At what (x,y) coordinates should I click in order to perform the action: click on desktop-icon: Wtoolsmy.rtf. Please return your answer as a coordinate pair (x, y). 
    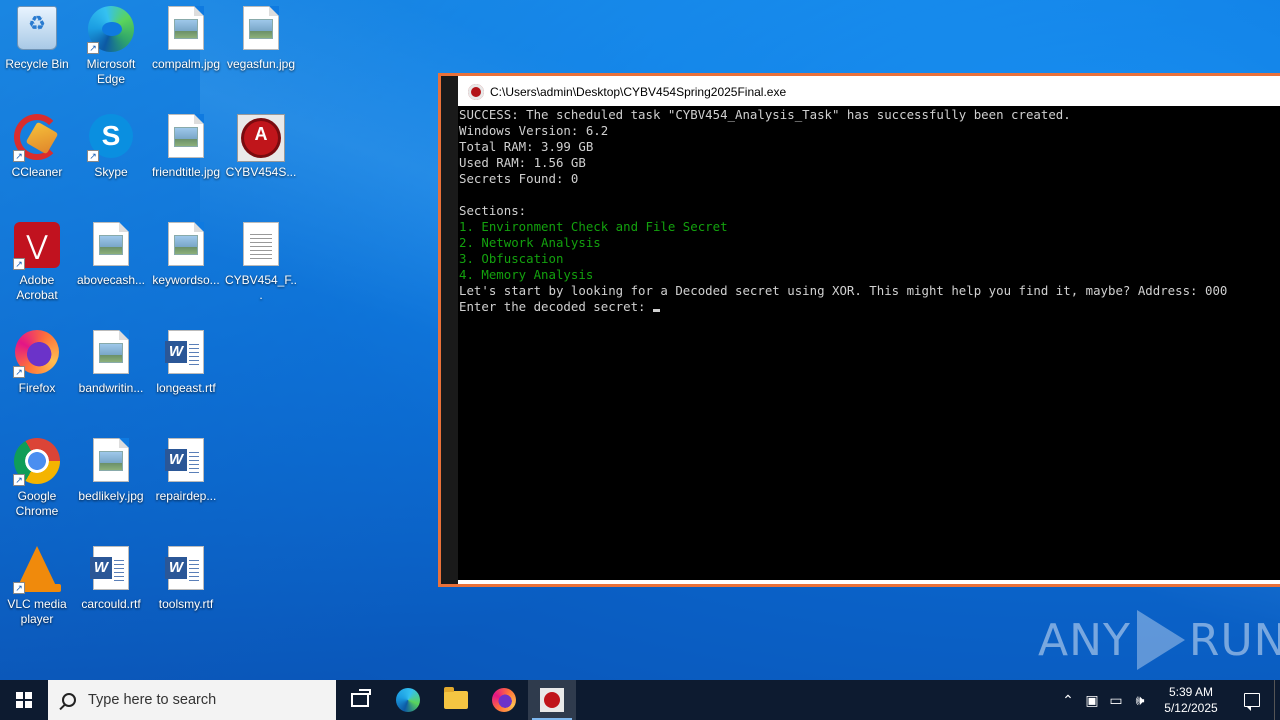
    Looking at the image, I should click on (186, 576).